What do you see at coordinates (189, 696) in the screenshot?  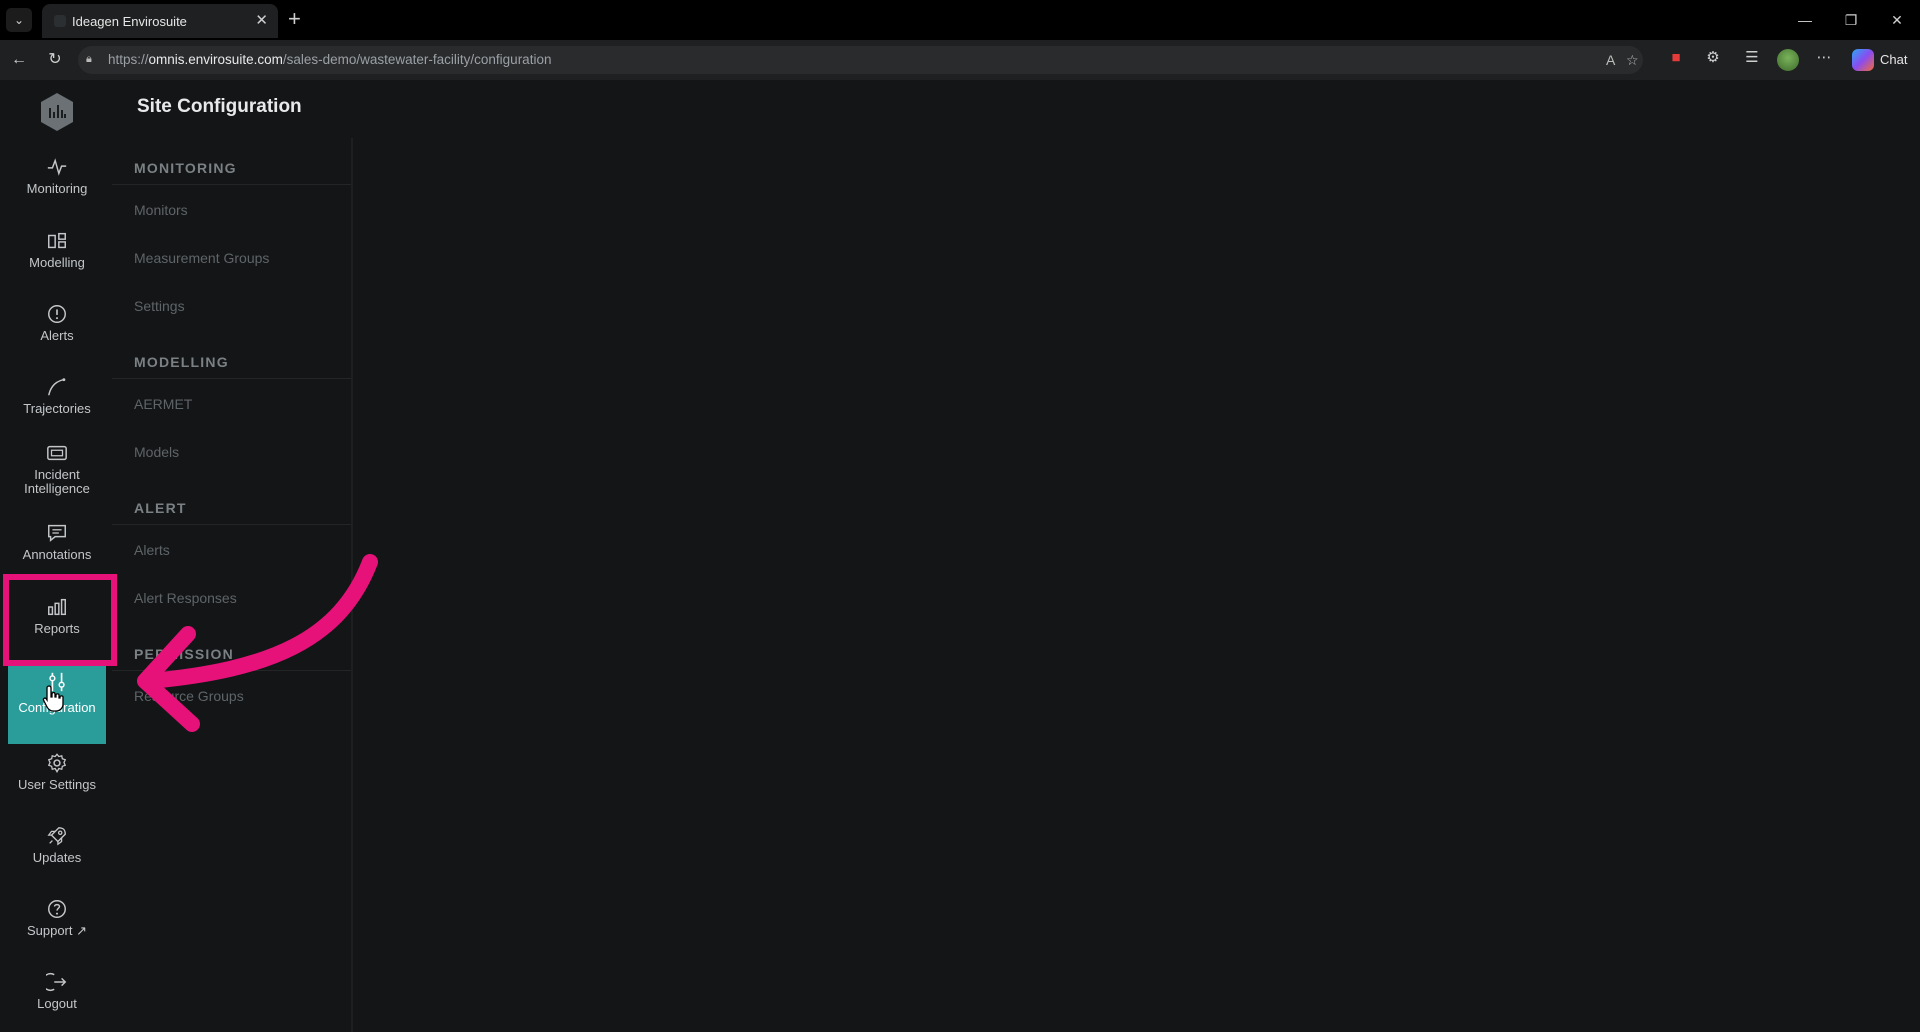 I see `subnav-item-resource-groups: Resource Groups` at bounding box center [189, 696].